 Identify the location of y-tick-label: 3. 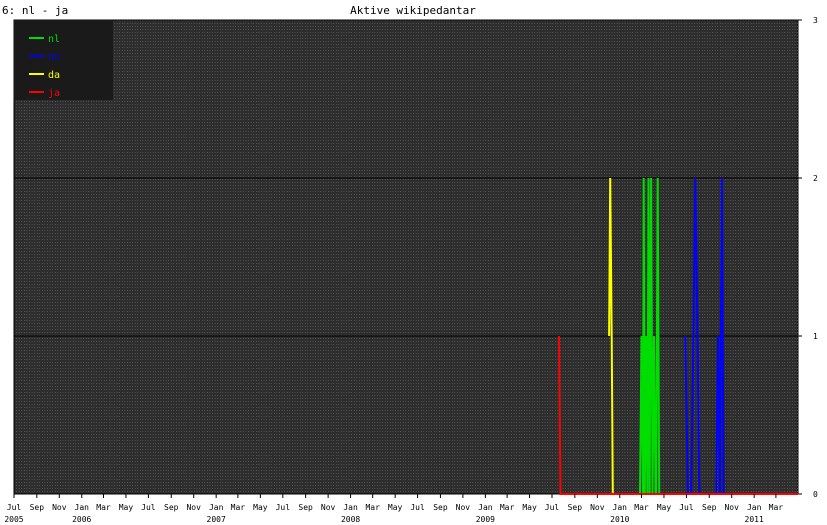
(815, 20).